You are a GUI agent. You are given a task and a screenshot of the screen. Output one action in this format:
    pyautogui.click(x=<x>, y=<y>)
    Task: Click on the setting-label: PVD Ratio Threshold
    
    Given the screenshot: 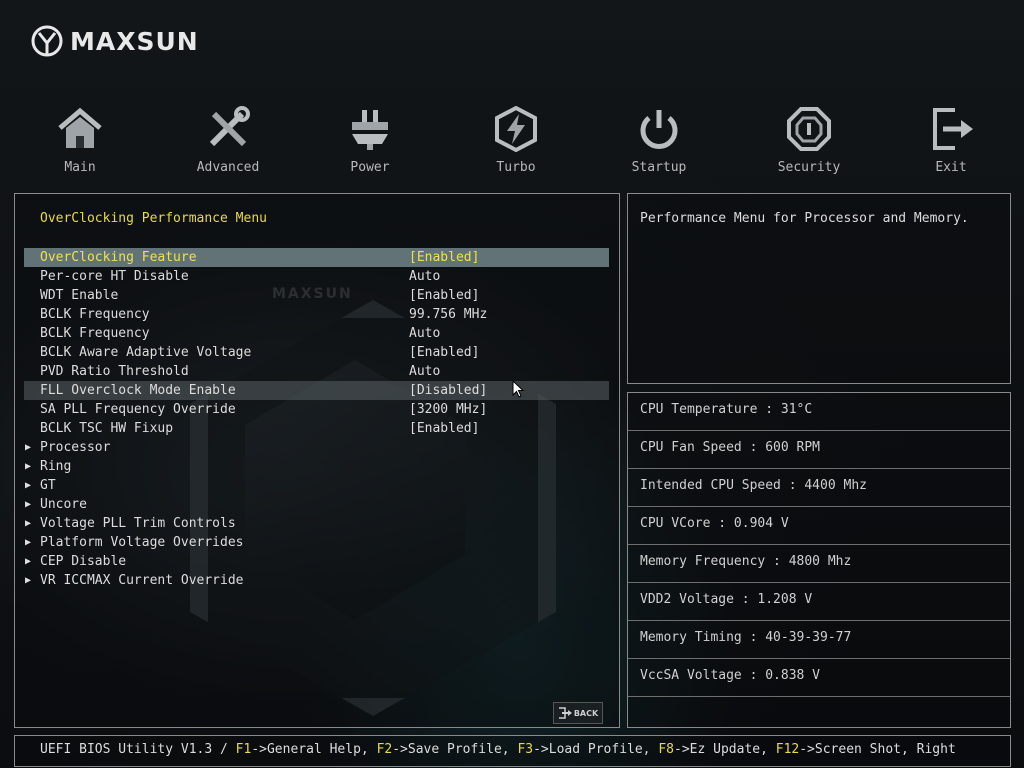 What is the action you would take?
    pyautogui.click(x=114, y=371)
    